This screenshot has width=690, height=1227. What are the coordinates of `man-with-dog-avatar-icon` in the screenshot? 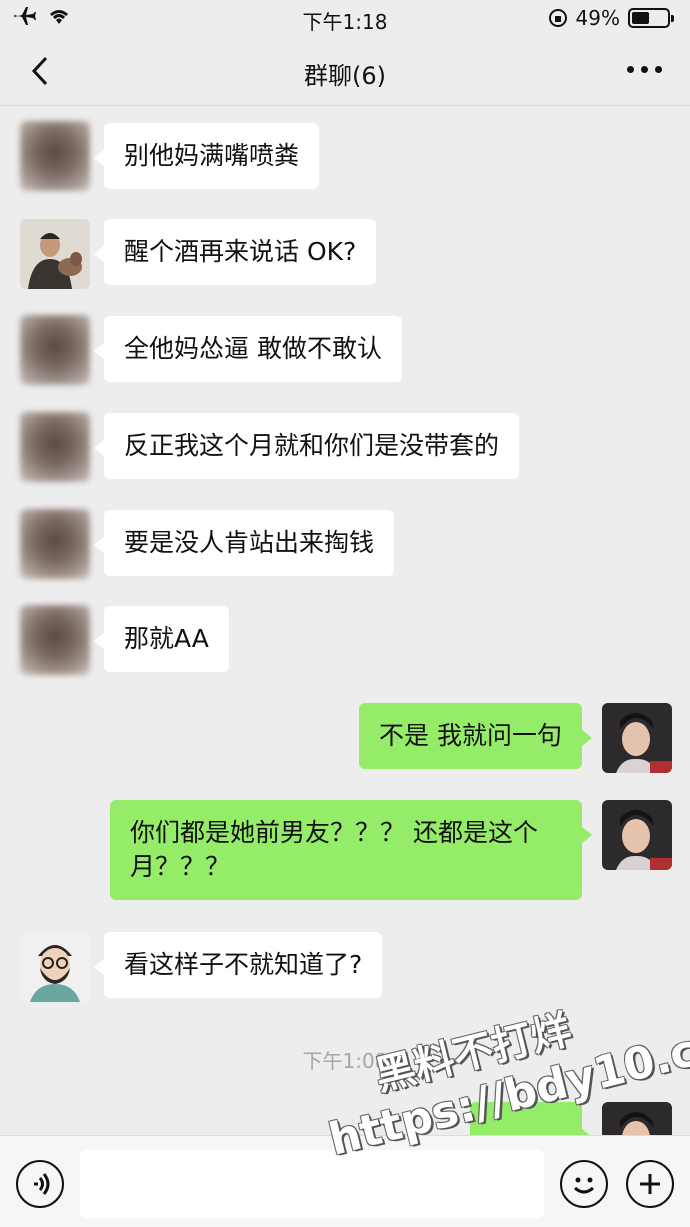 It's located at (55, 254).